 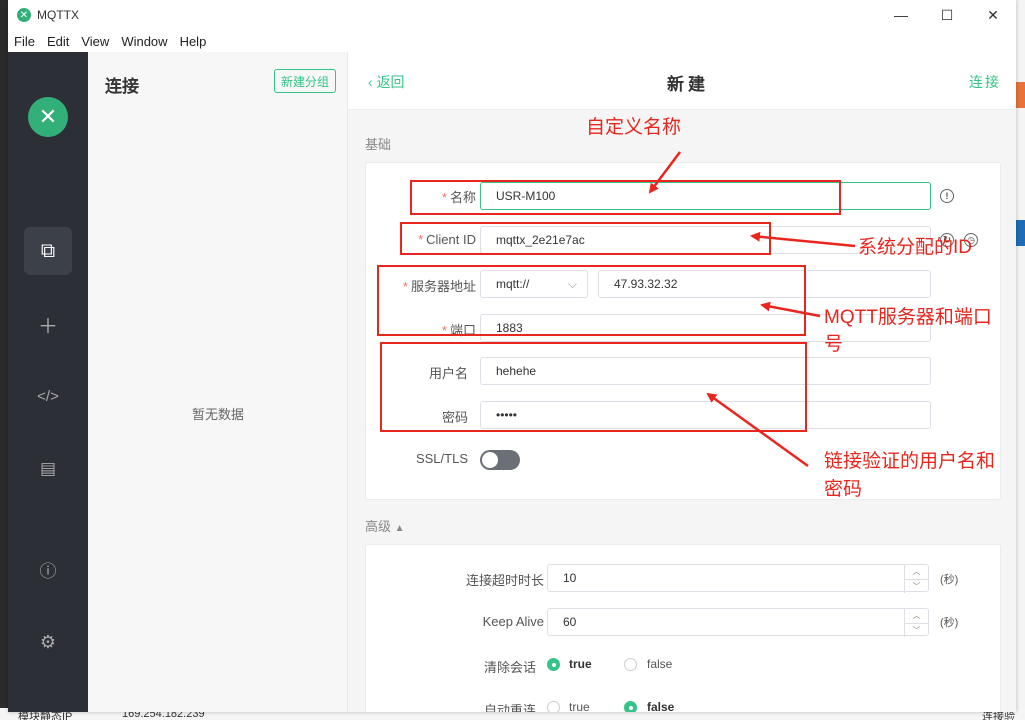 I want to click on connection-list-title: 连接, so click(x=122, y=86).